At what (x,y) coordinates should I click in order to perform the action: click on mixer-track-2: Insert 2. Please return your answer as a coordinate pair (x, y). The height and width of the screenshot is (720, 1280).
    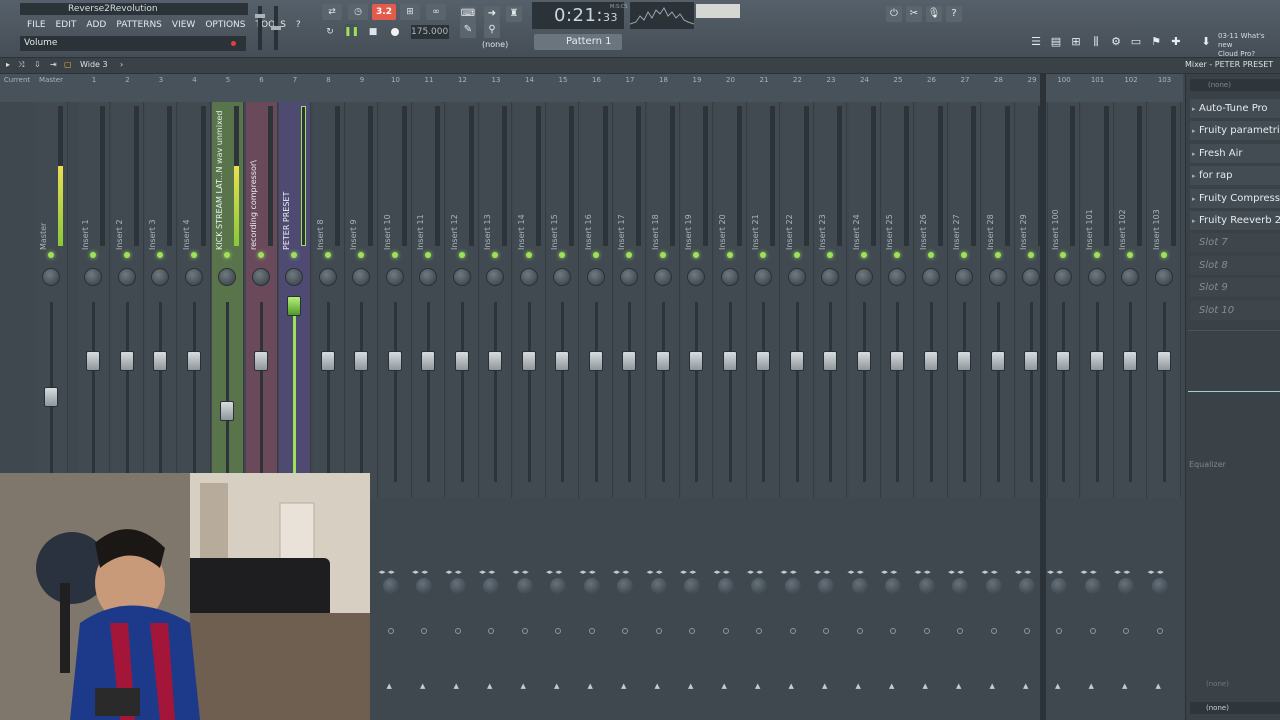
    Looking at the image, I should click on (127, 300).